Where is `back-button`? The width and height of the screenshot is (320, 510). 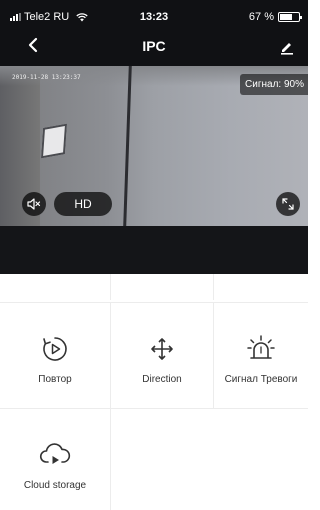
back-button is located at coordinates (33, 45).